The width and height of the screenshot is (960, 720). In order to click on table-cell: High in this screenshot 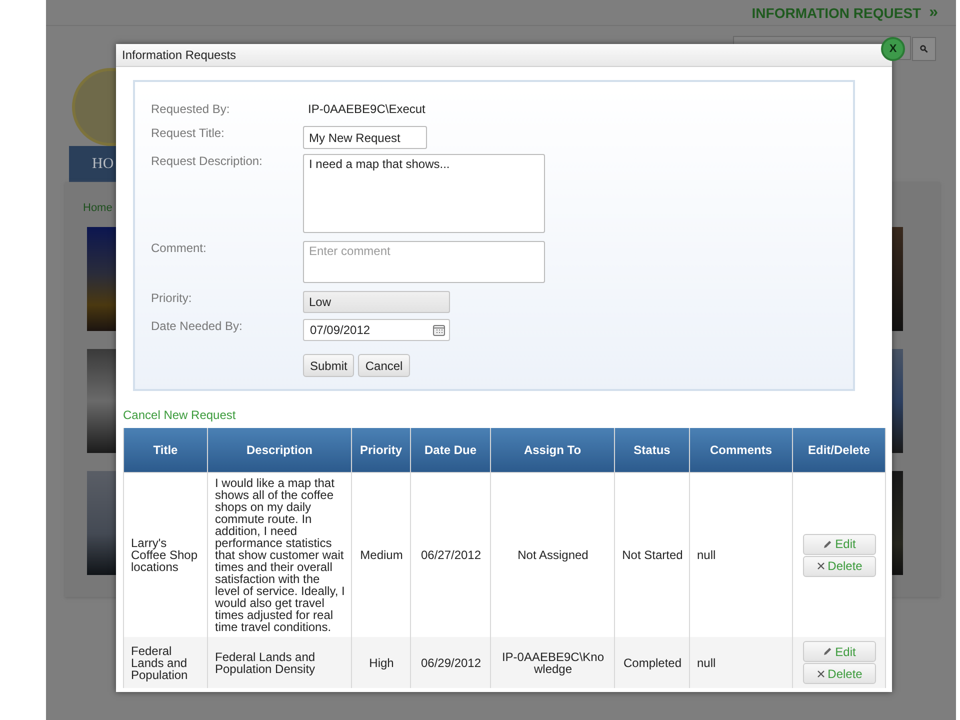, I will do `click(381, 662)`.